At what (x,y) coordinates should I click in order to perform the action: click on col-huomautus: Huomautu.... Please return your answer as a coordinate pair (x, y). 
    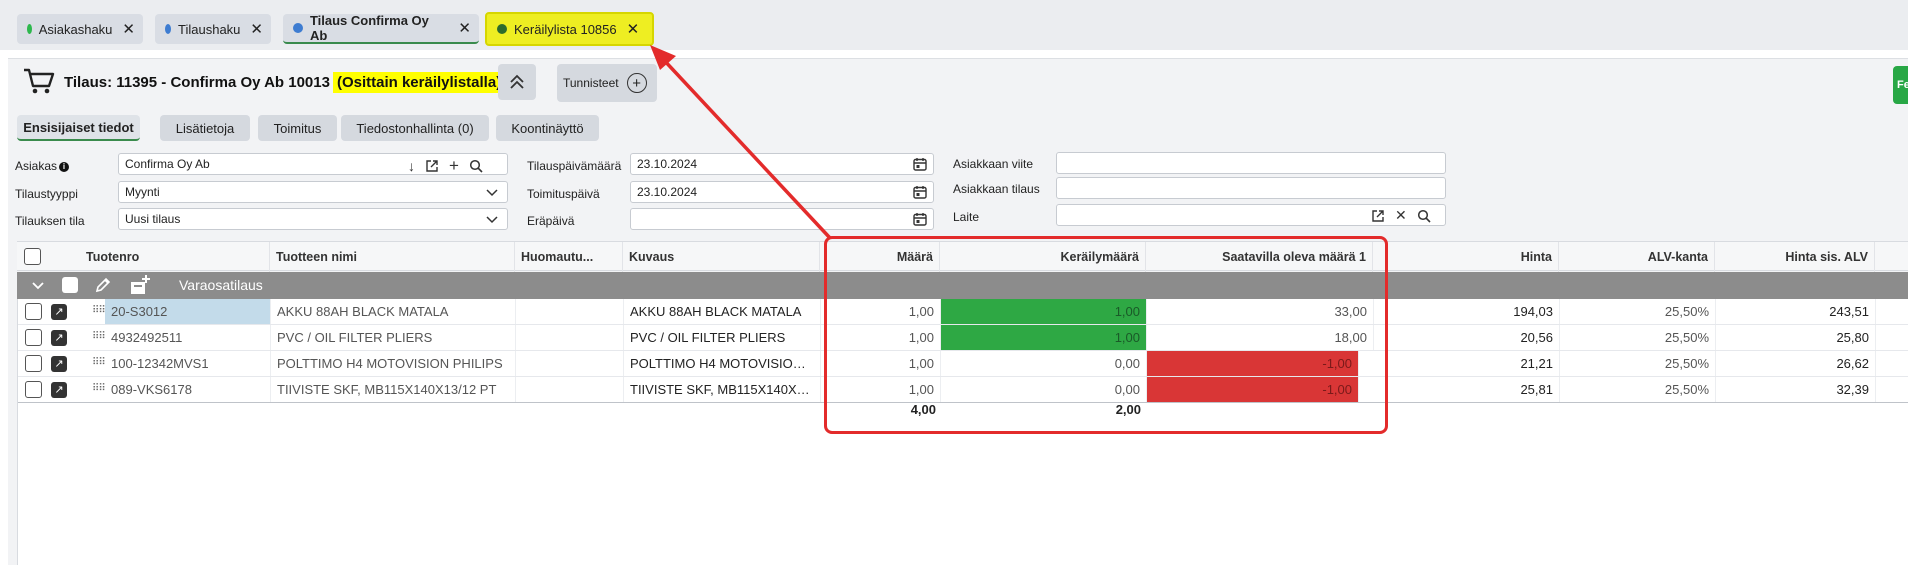
    Looking at the image, I should click on (569, 257).